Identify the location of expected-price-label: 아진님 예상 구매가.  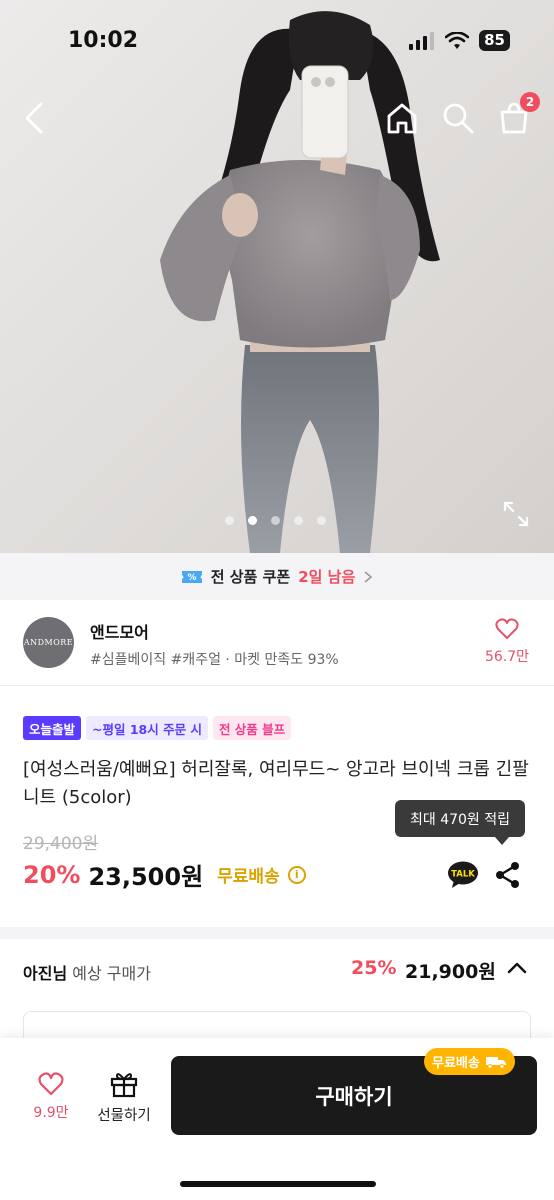
(87, 972).